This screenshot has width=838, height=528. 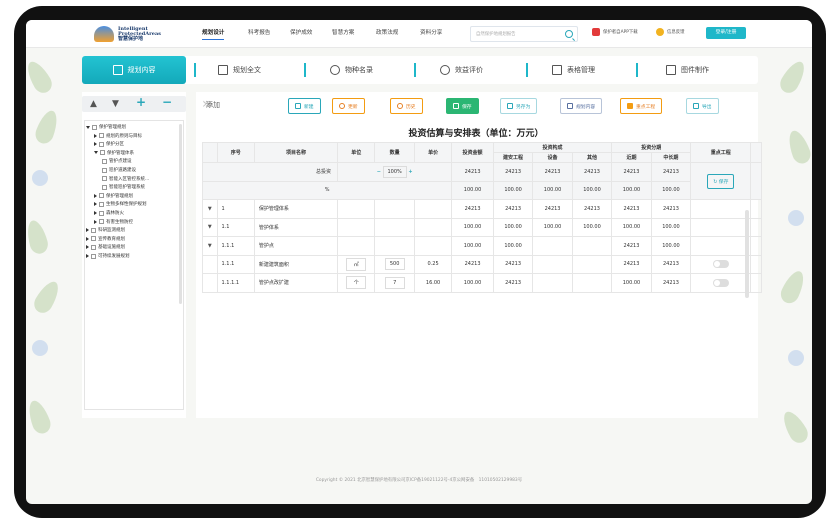 I want to click on cell-unit: ㎡, so click(x=356, y=264).